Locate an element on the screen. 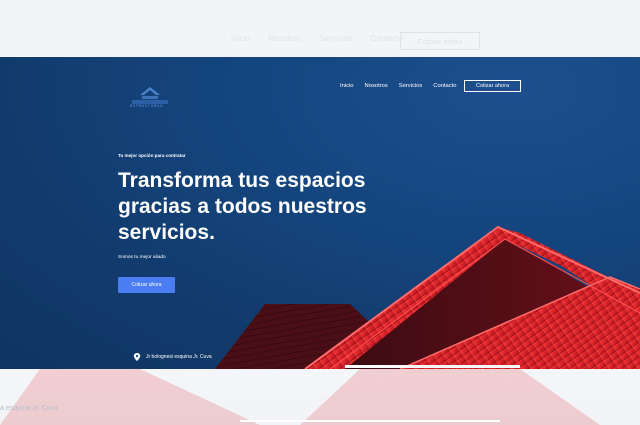 The height and width of the screenshot is (425, 640). hero-subtext: Somos tu mejor aliado is located at coordinates (142, 257).